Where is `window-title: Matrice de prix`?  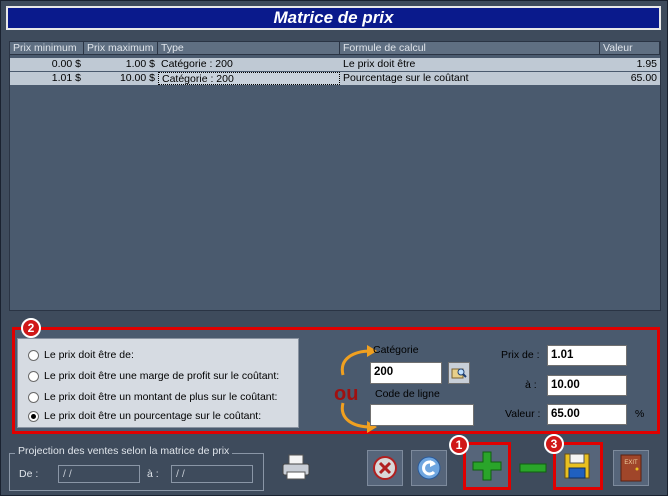
window-title: Matrice de prix is located at coordinates (333, 17).